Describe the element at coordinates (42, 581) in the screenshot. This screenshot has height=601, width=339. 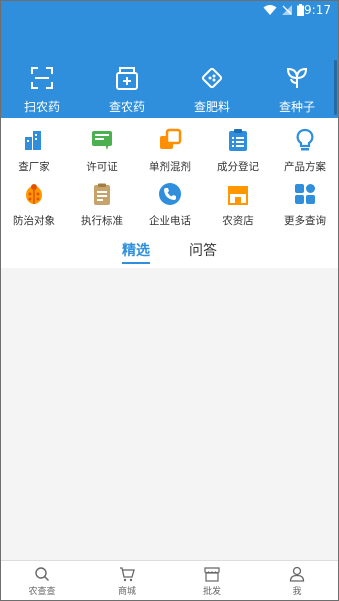
I see `nav-nongchacha: 农查查` at that location.